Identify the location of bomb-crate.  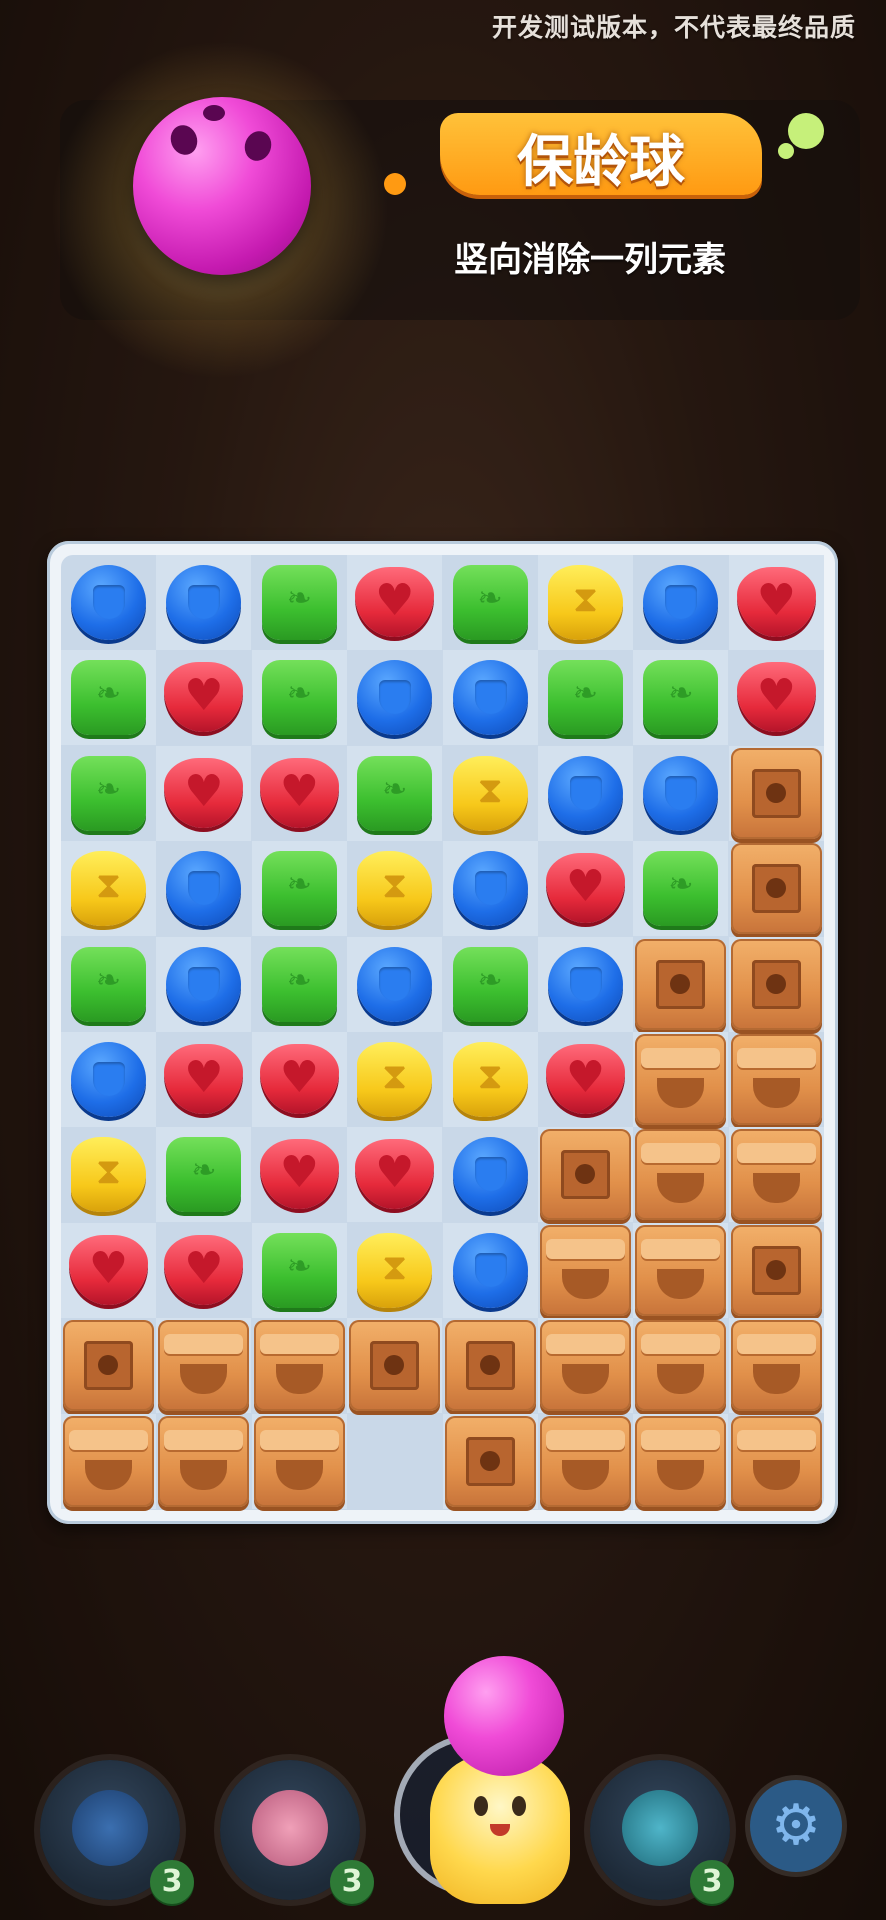
(776, 793).